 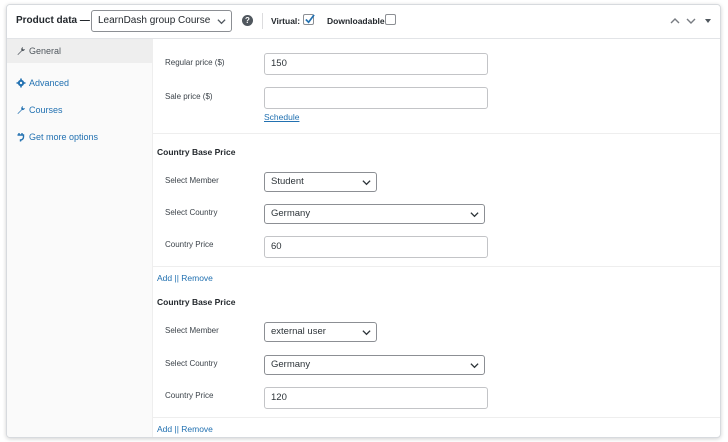 I want to click on country-price-input: 60, so click(x=376, y=247).